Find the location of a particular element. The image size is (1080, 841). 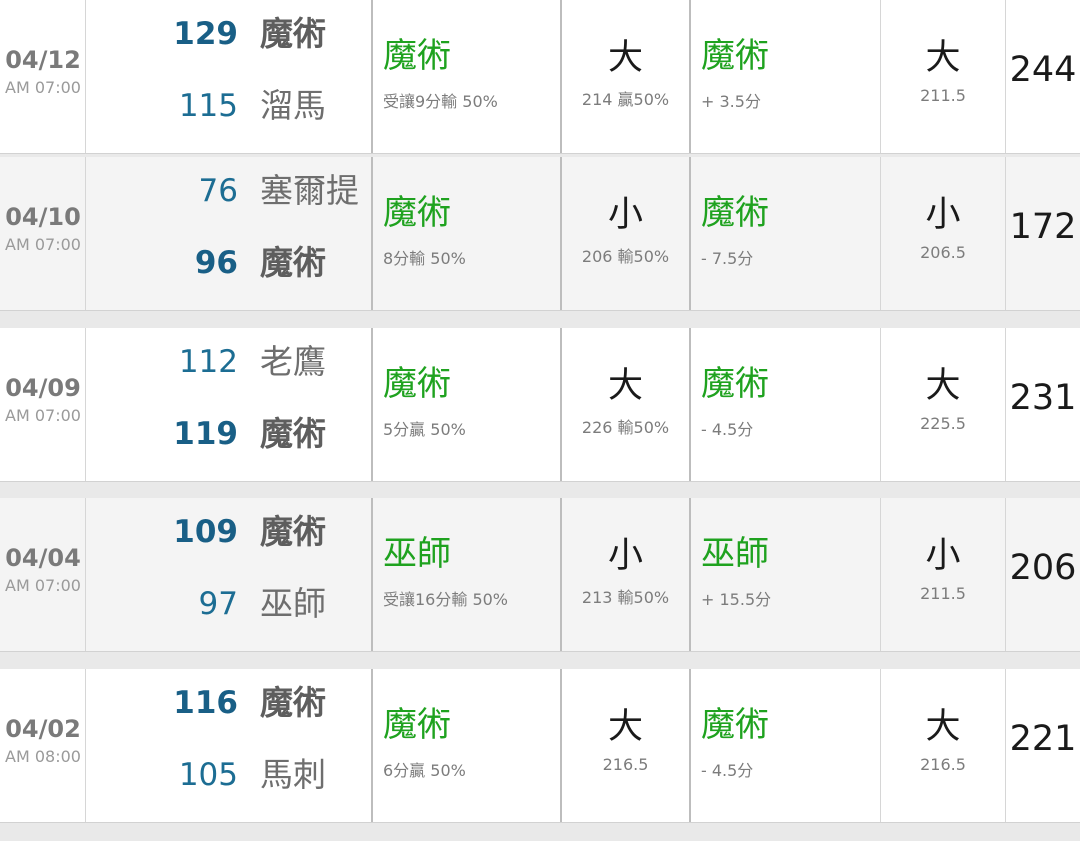

home-score: 119 is located at coordinates (205, 434).